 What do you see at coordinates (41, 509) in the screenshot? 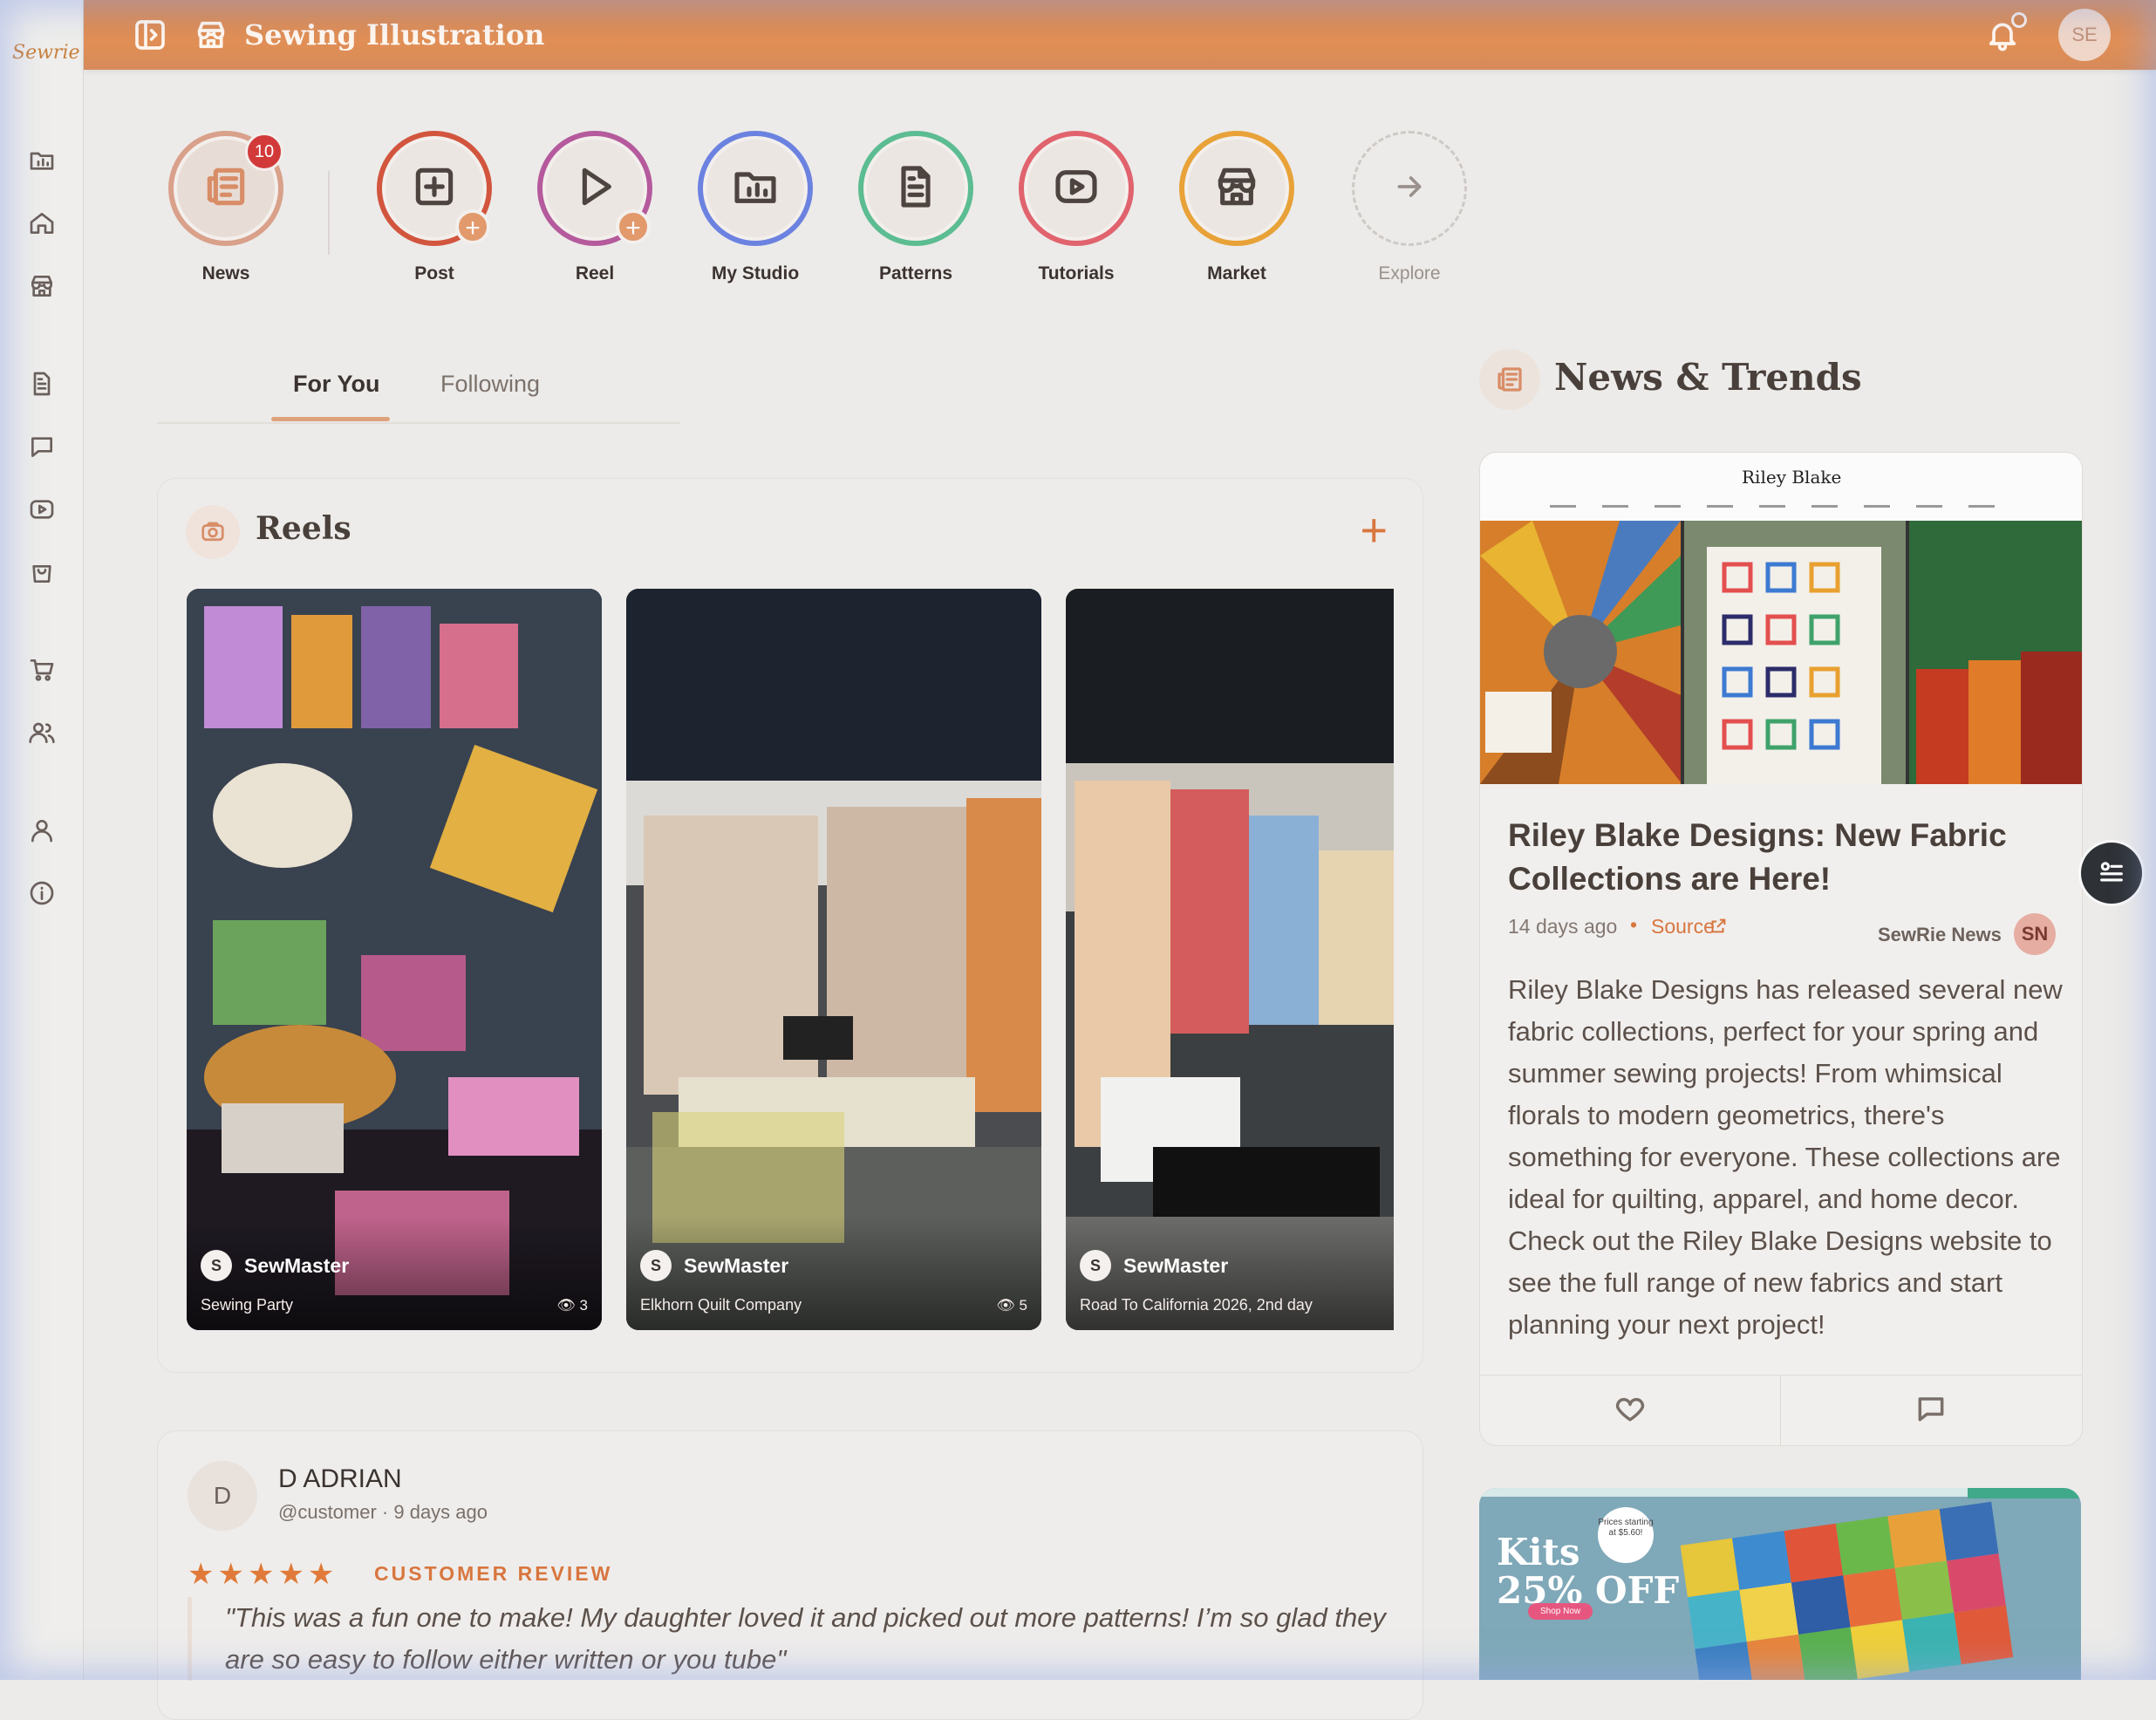
I see `video-icon` at bounding box center [41, 509].